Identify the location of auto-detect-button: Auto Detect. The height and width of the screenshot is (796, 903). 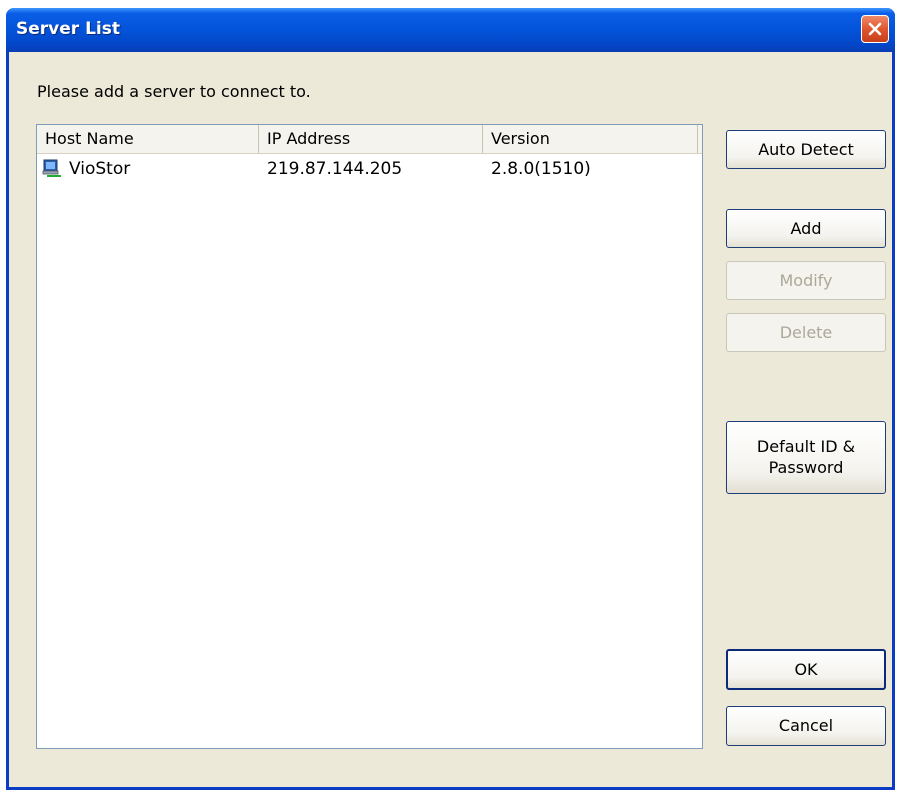
(806, 149).